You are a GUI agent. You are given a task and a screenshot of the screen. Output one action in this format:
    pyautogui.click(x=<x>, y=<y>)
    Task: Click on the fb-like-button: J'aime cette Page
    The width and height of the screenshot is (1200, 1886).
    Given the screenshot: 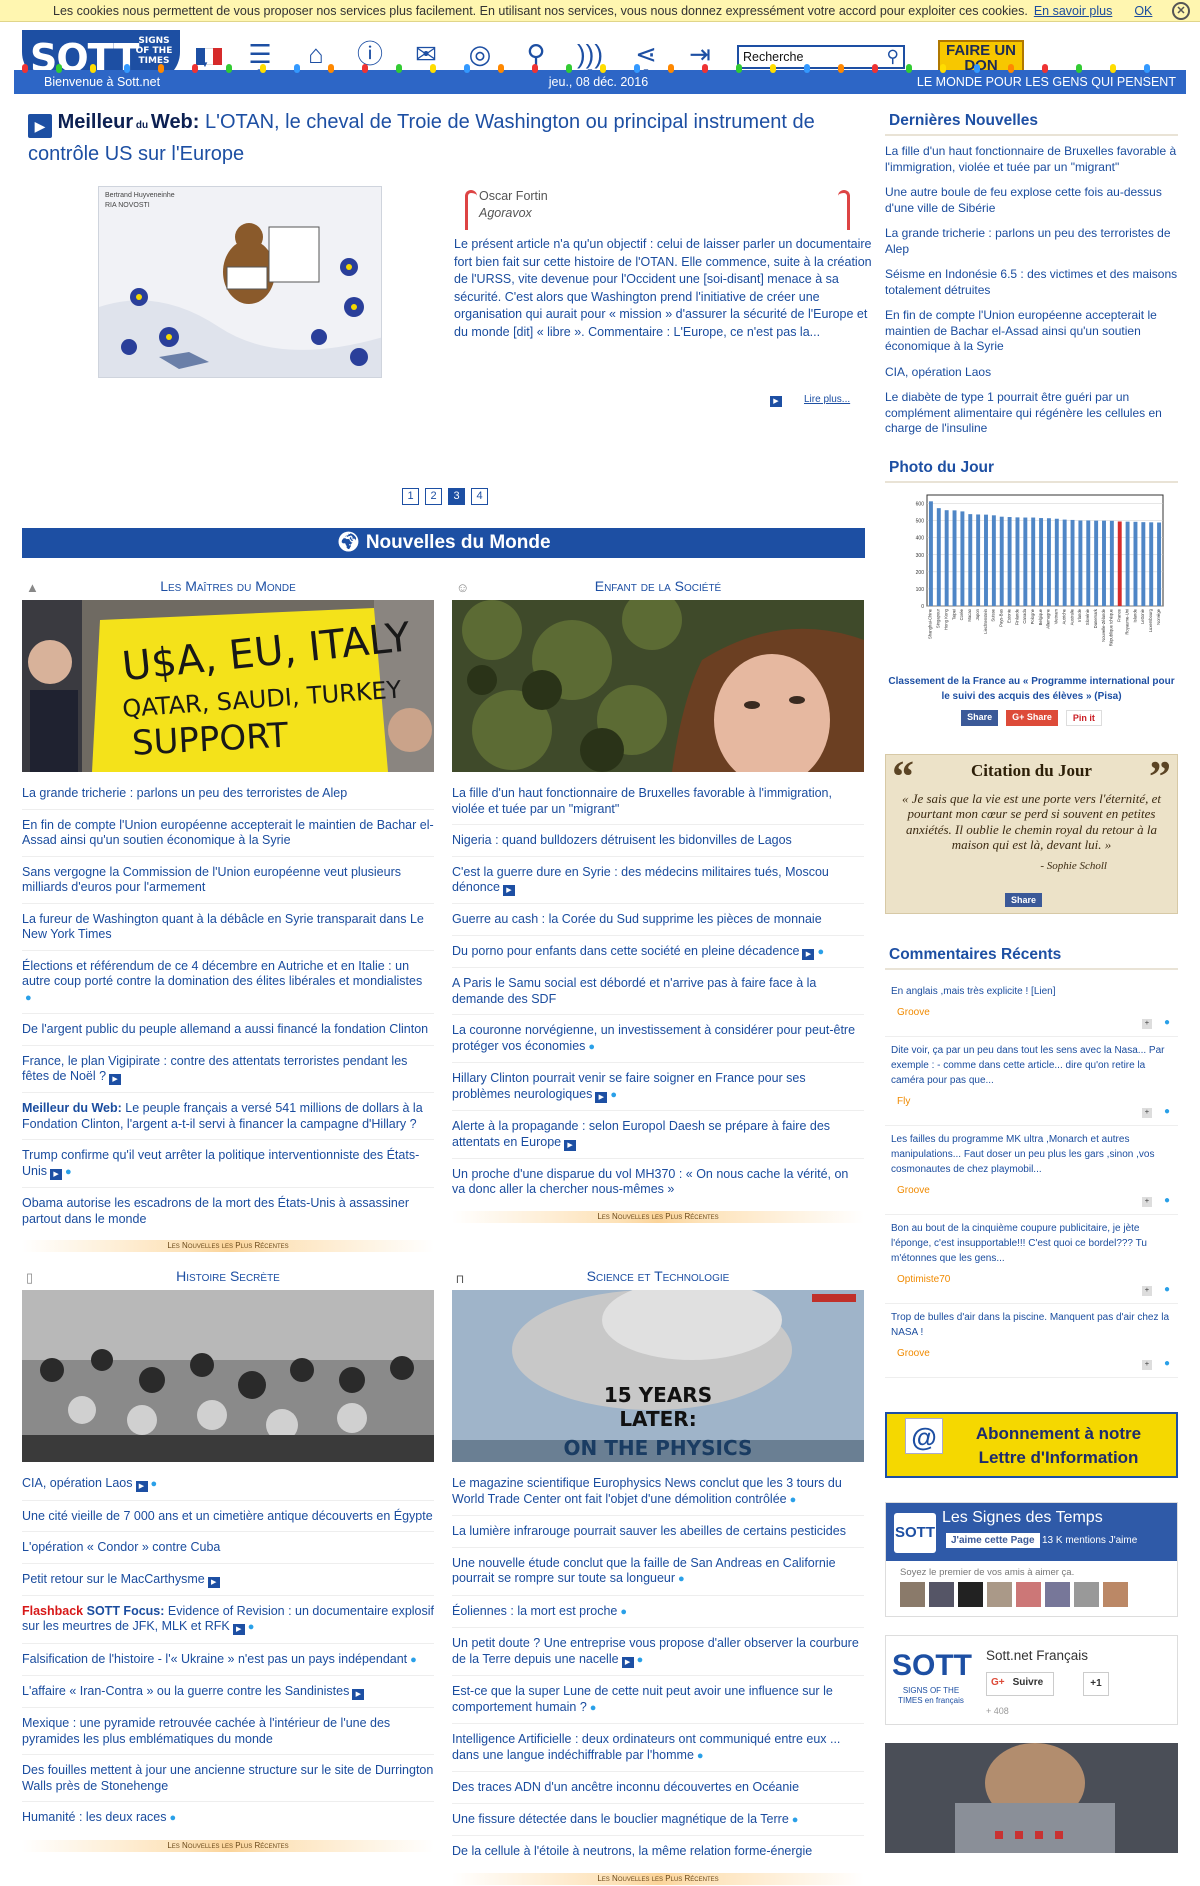 What is the action you would take?
    pyautogui.click(x=993, y=1540)
    